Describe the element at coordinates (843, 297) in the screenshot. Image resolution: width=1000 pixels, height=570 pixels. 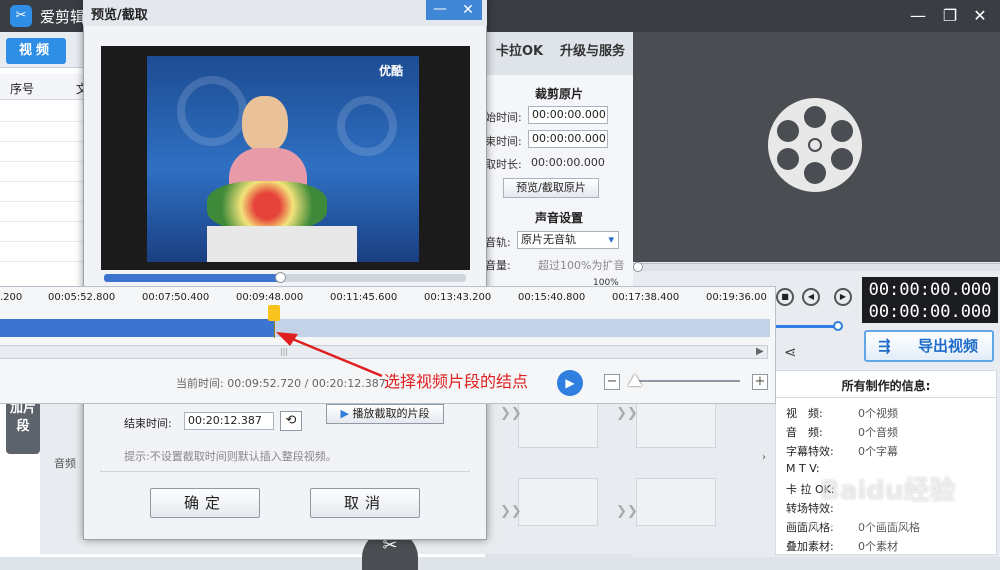
I see `next-frame-icon: ▶` at that location.